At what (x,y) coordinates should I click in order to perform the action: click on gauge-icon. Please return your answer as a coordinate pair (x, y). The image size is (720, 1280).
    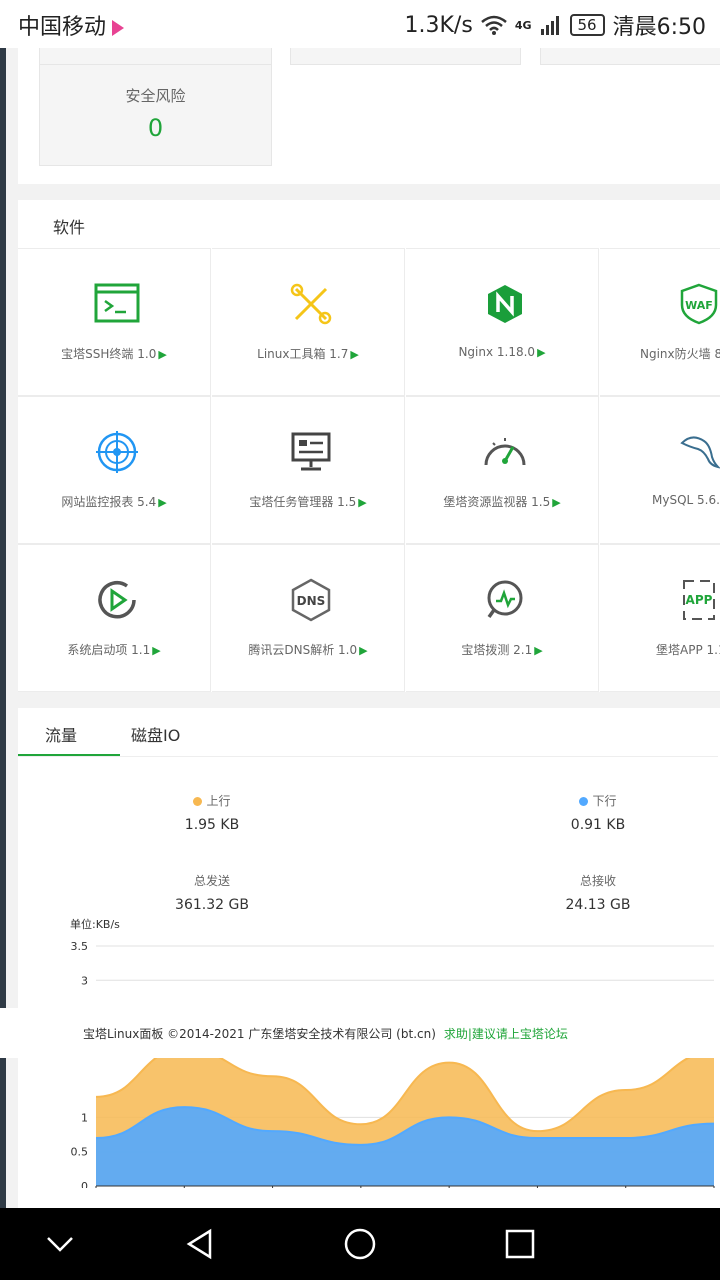
    Looking at the image, I should click on (505, 452).